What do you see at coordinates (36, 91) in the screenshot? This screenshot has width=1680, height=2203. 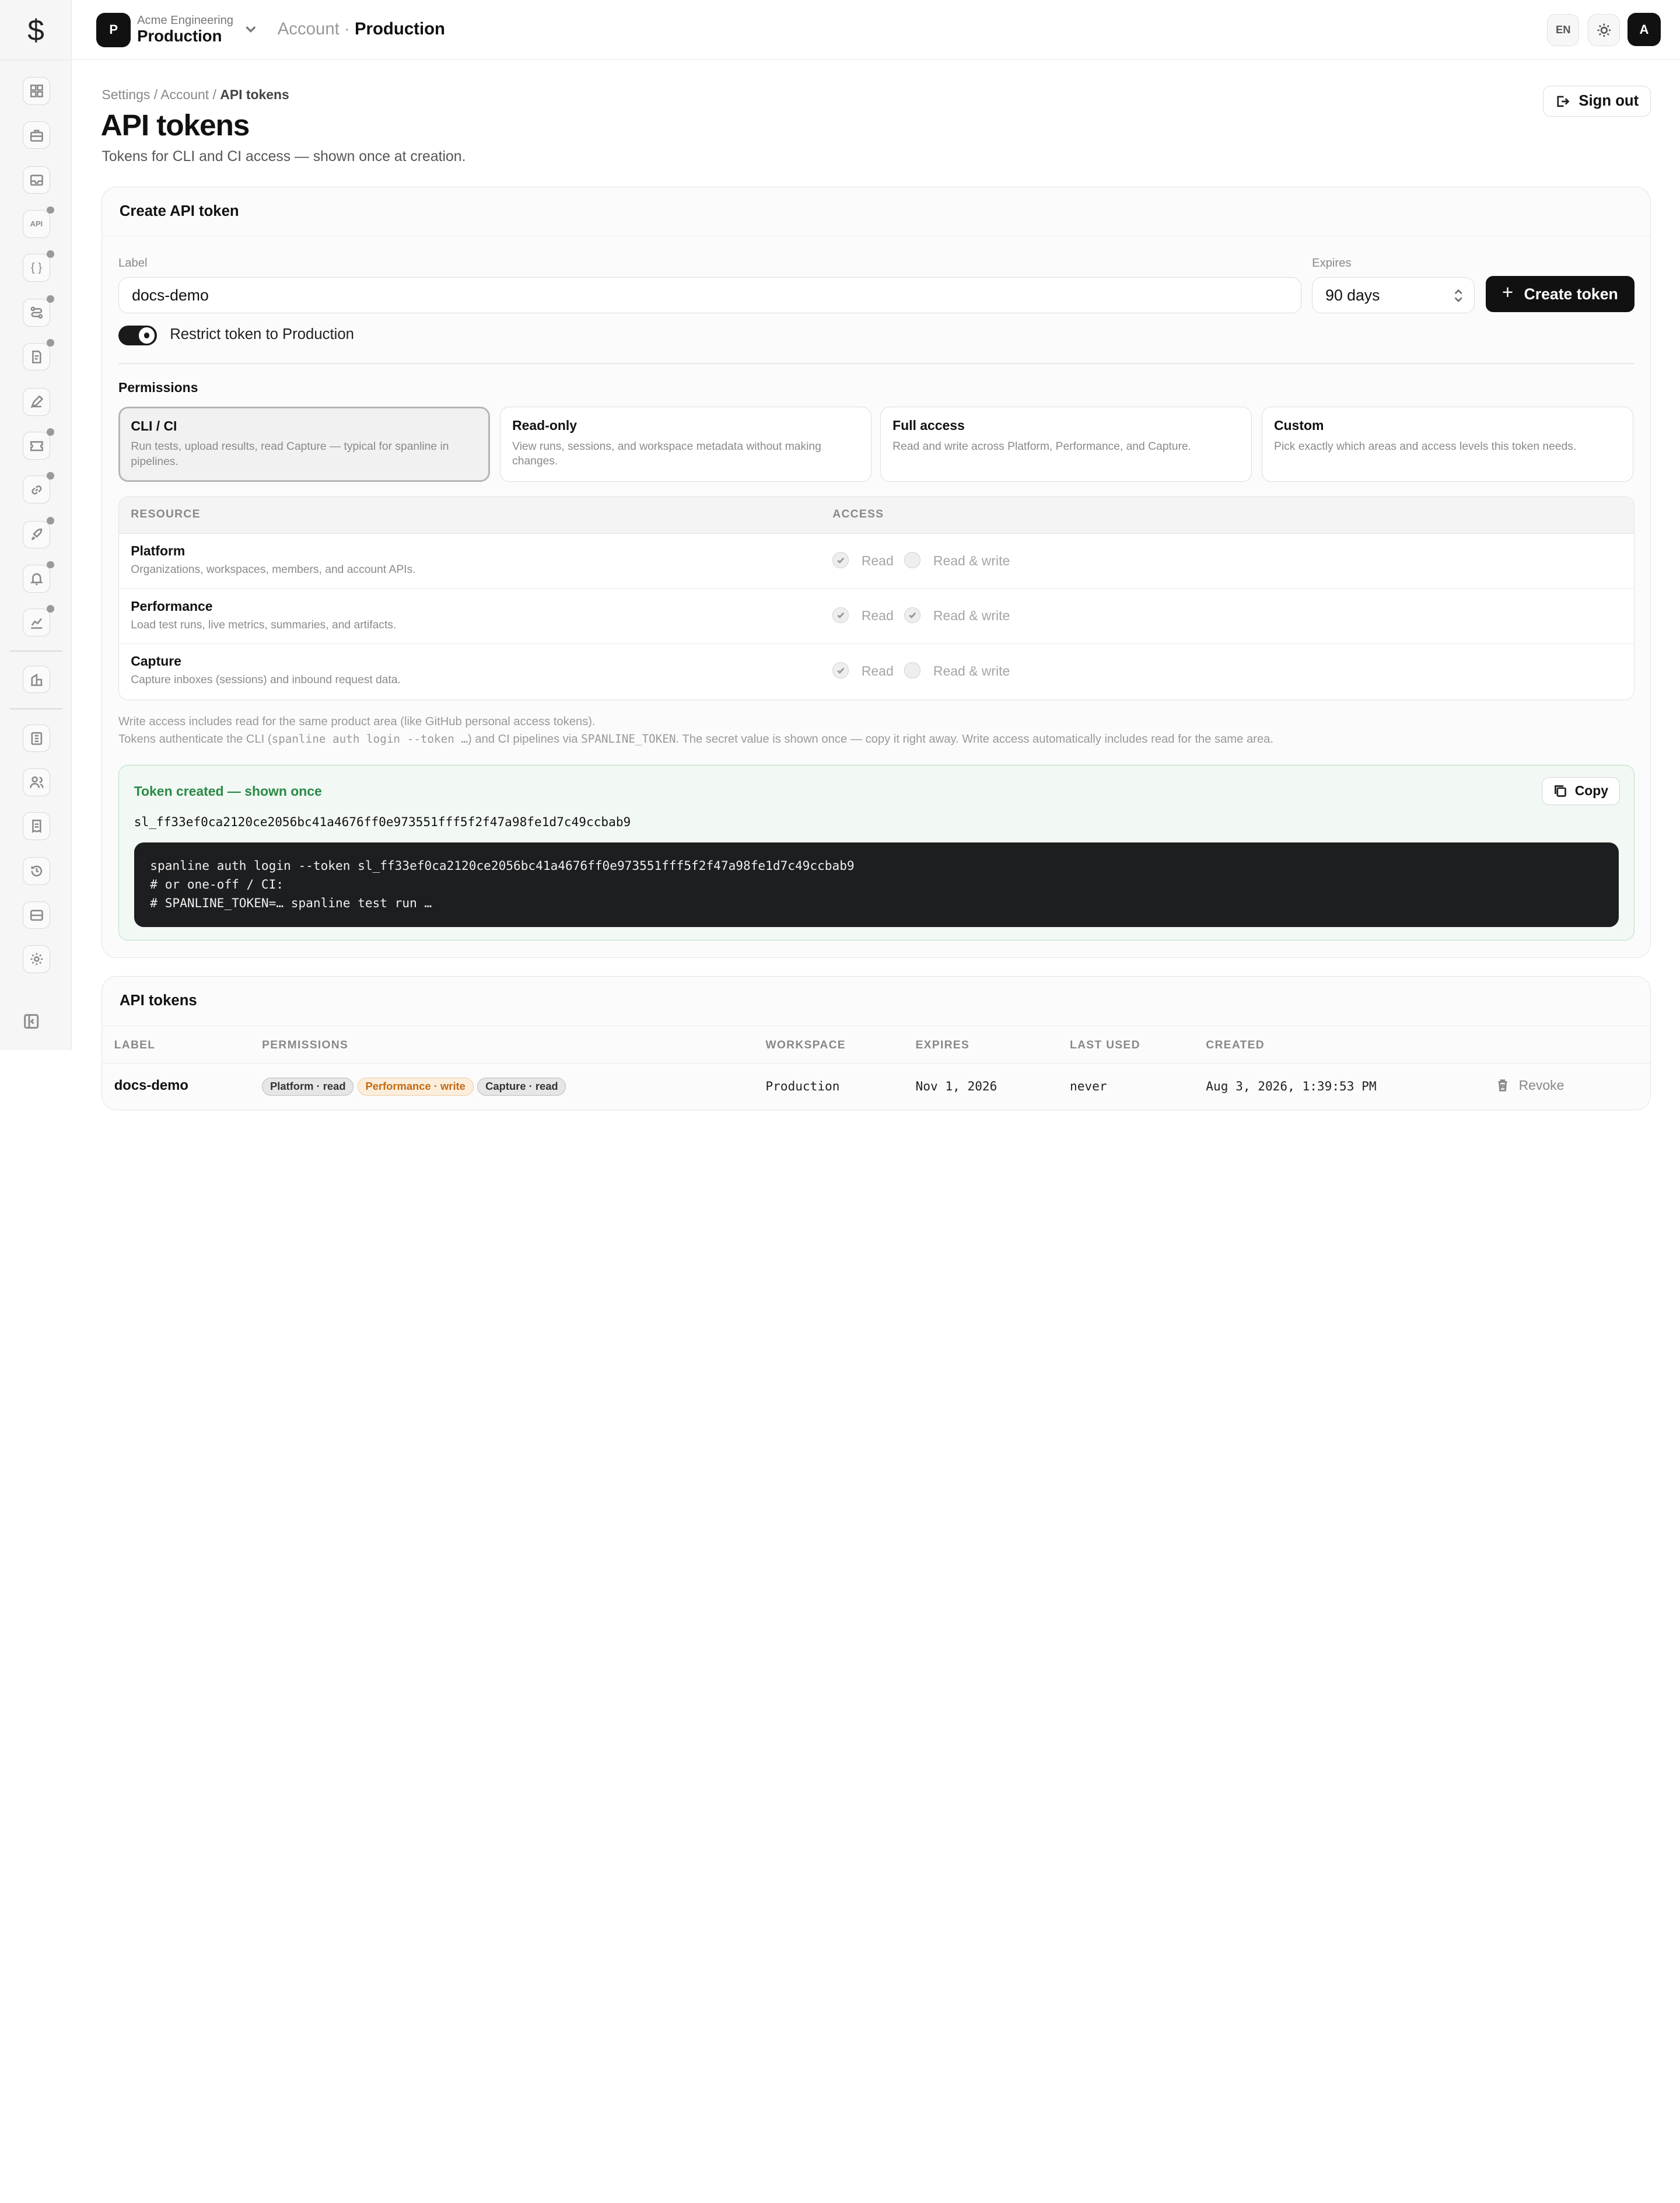 I see `dashboard-icon` at bounding box center [36, 91].